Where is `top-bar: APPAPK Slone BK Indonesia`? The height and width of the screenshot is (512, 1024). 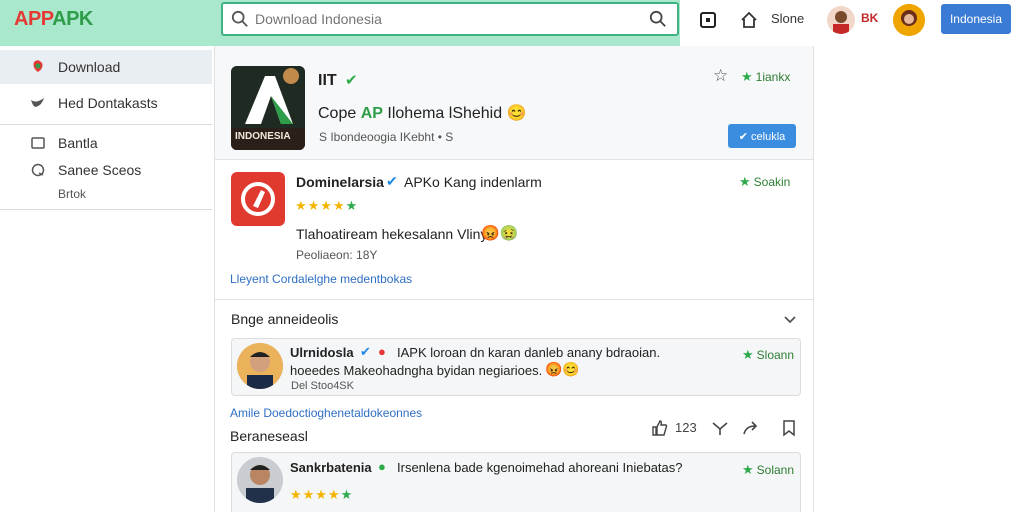
top-bar: APPAPK Slone BK Indonesia is located at coordinates (512, 23).